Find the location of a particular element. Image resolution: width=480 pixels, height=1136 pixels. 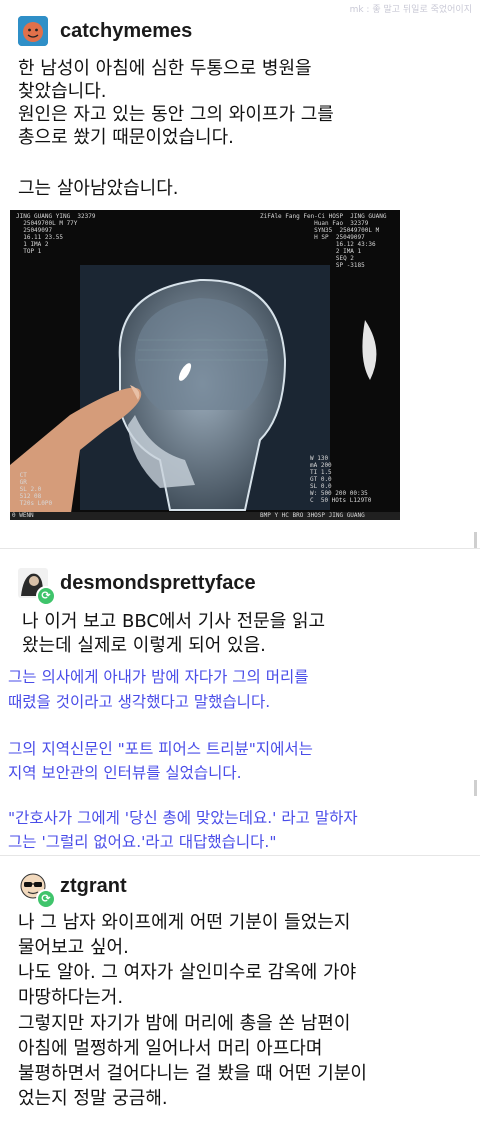

quote-line: "간호사가 그에게 '당신 총에 맞았는데요.' 라고 말하자 is located at coordinates (183, 818).